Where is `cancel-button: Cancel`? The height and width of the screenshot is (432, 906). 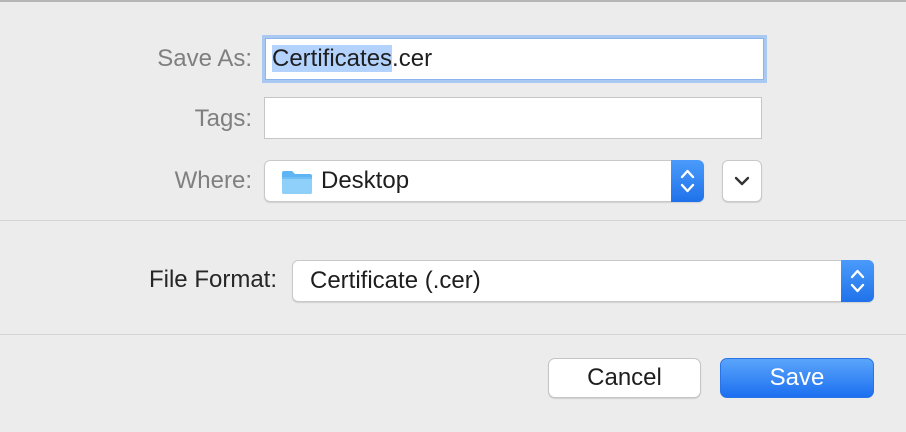 cancel-button: Cancel is located at coordinates (624, 378).